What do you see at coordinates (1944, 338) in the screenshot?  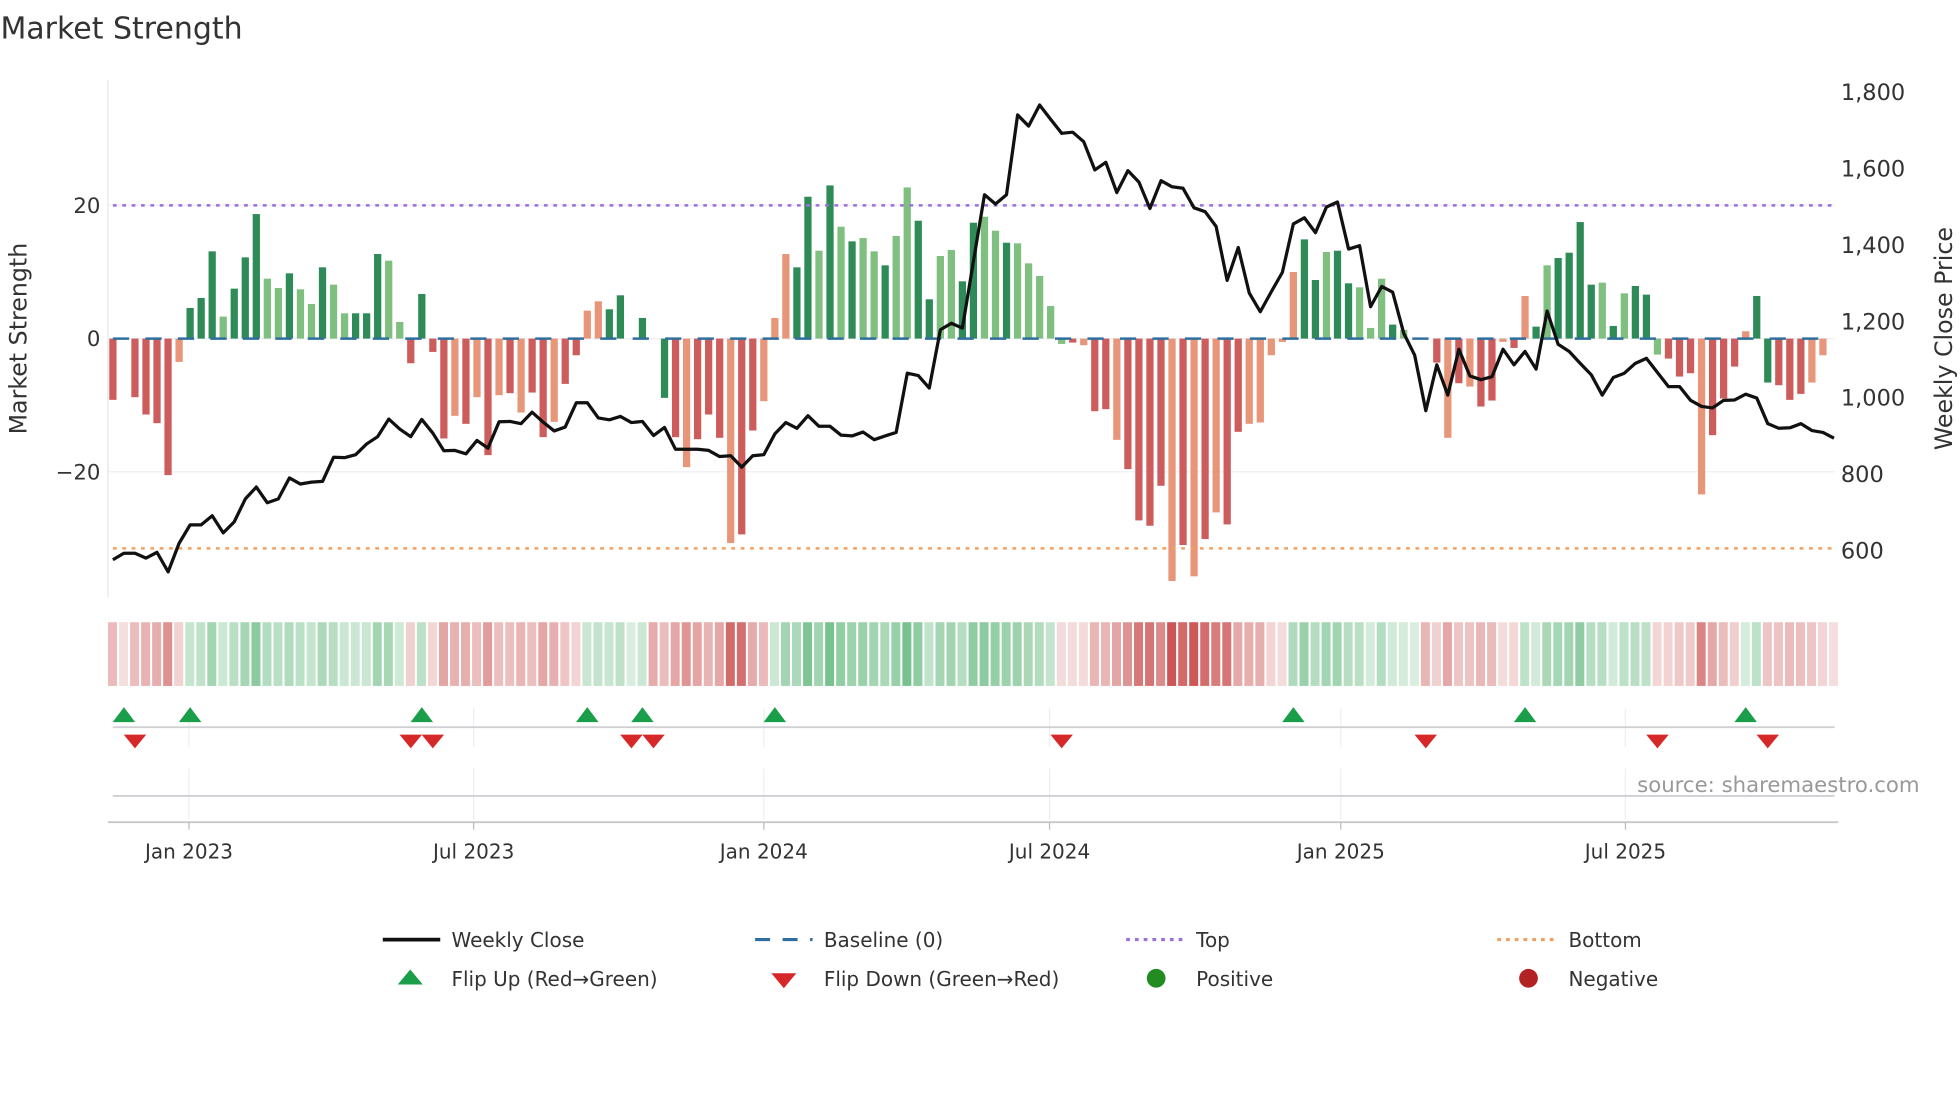 I see `y2-axis-label: Weekly Close Price` at bounding box center [1944, 338].